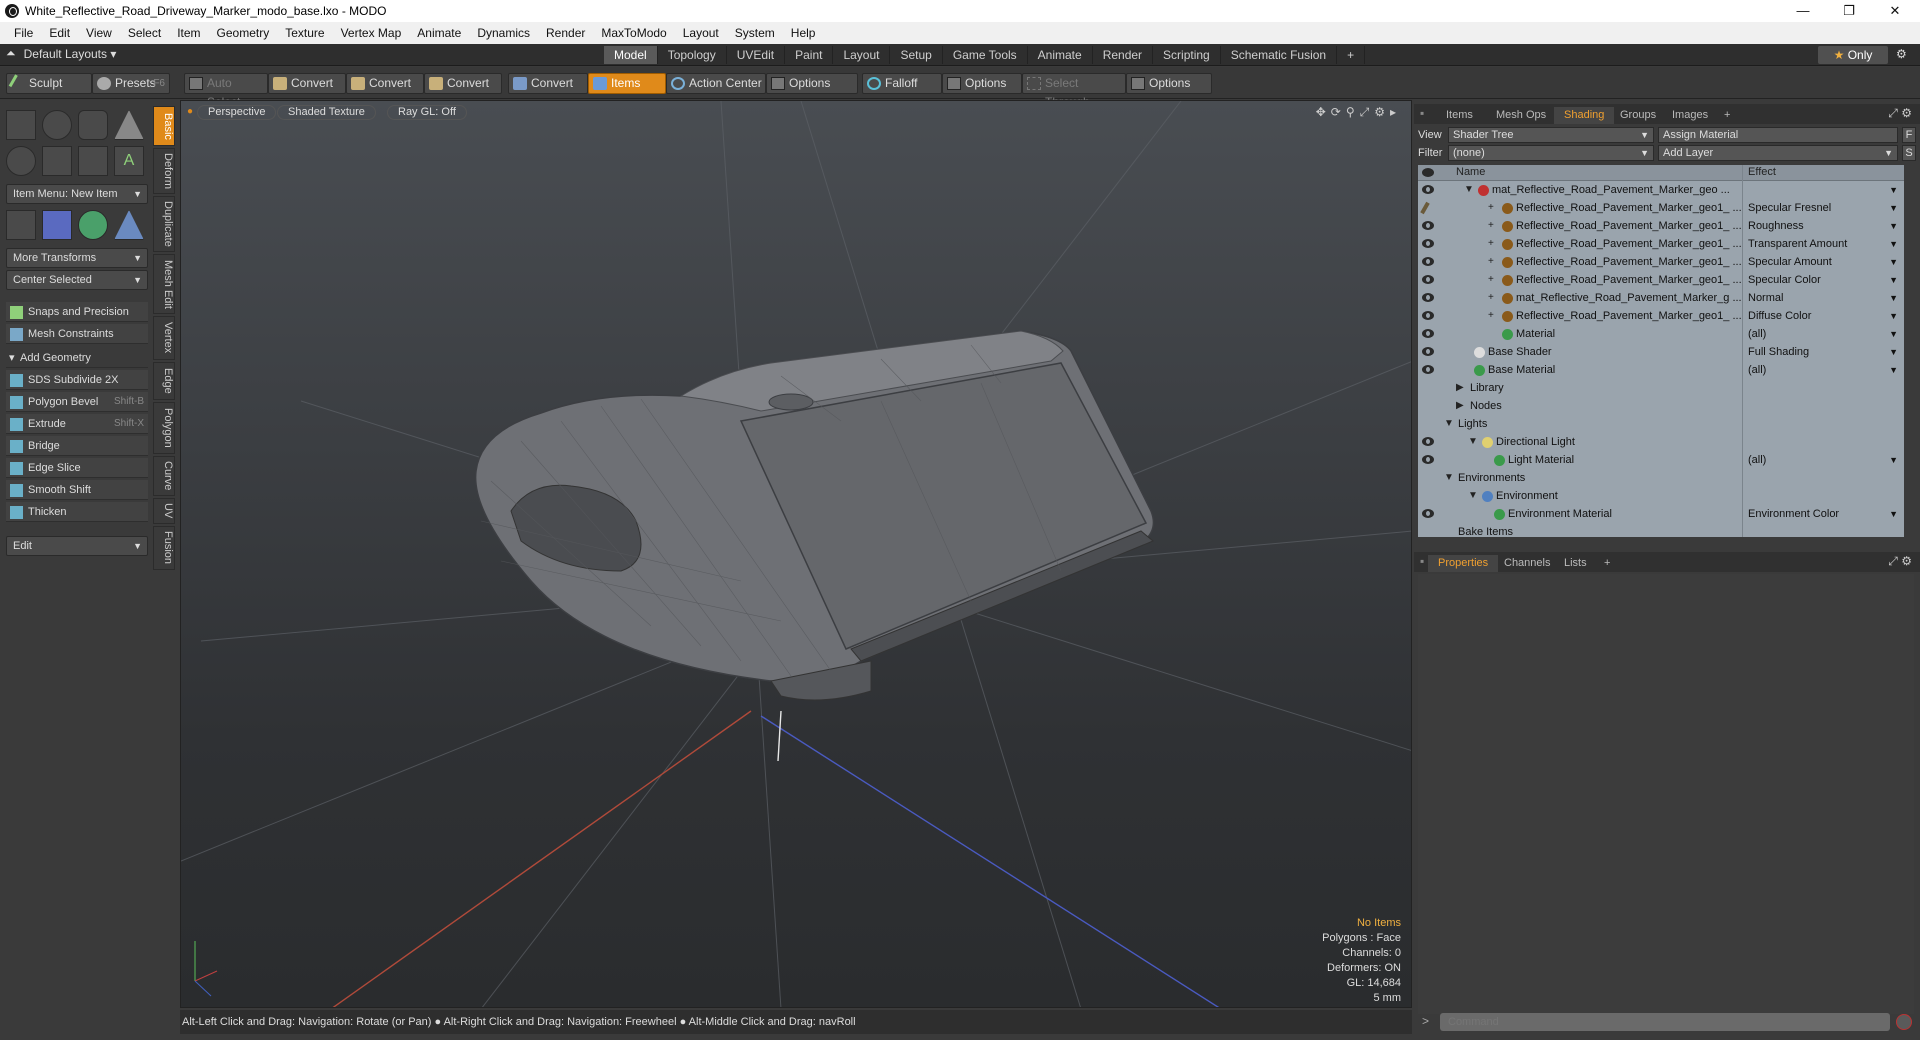 The image size is (1920, 1040). What do you see at coordinates (1551, 135) in the screenshot?
I see `view-dropdown: Shader Tree ▼` at bounding box center [1551, 135].